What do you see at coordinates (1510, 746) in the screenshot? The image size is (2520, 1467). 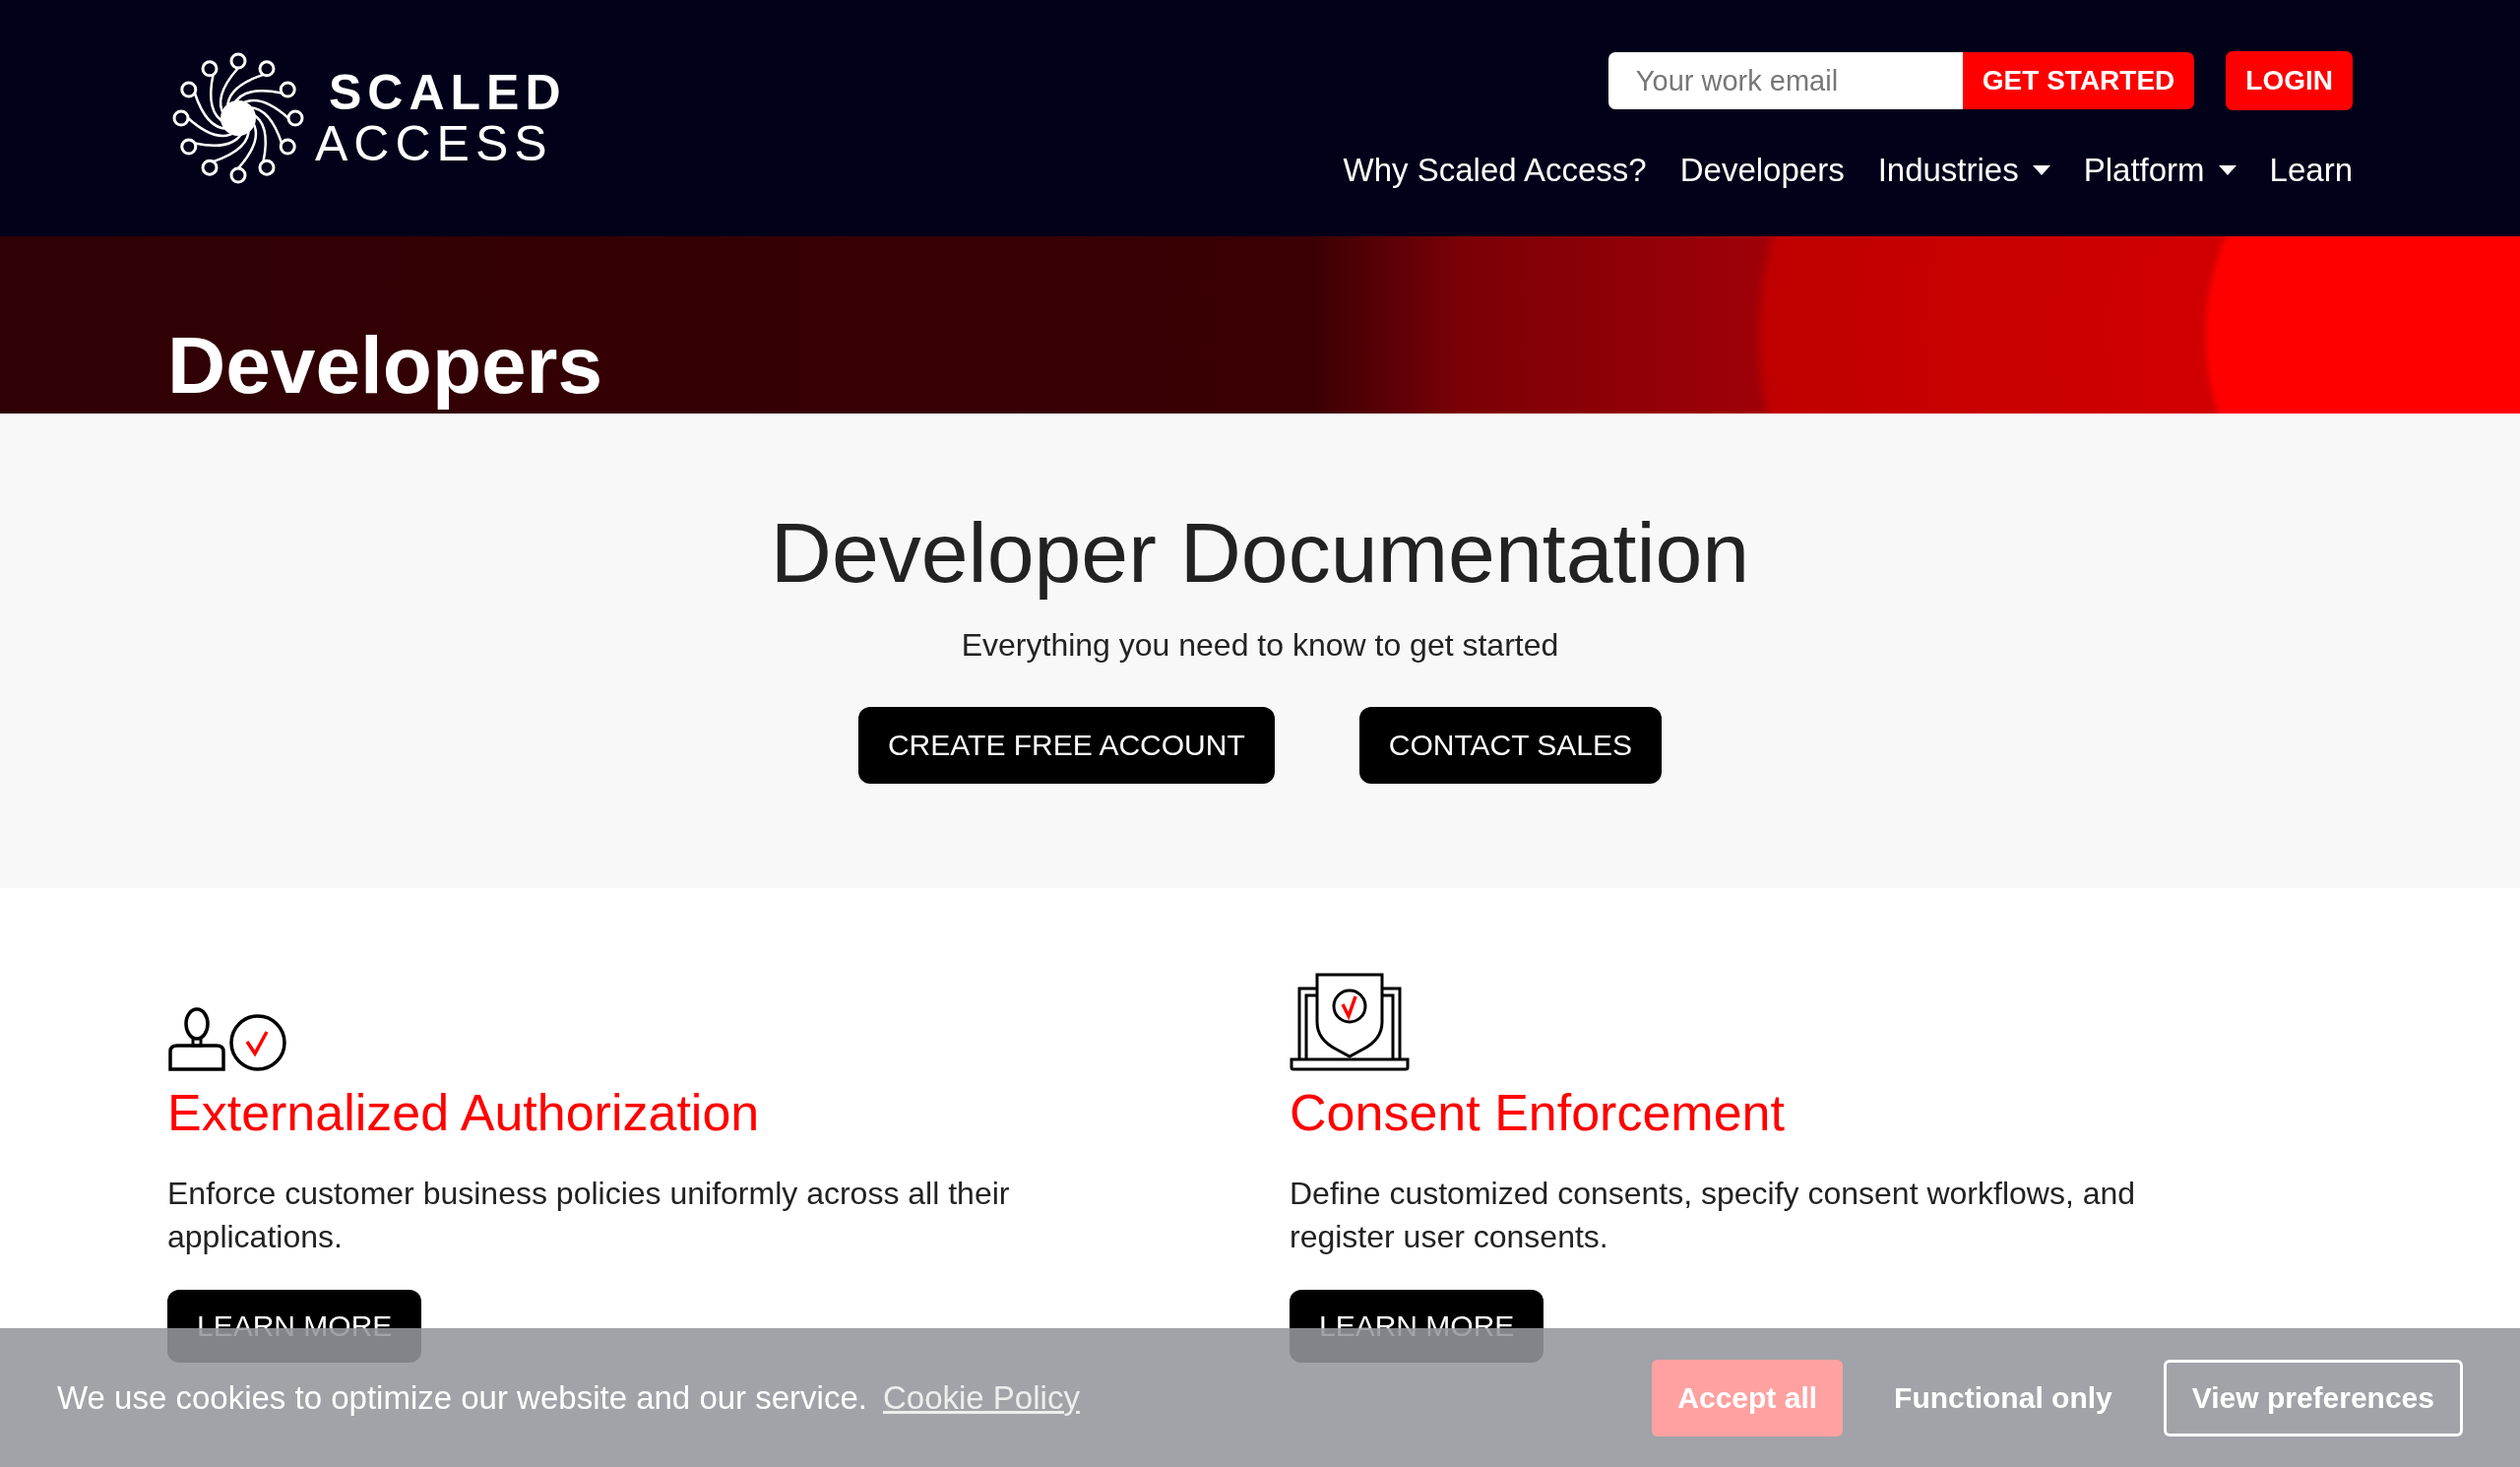 I see `cta-button: CONTACT SALES` at bounding box center [1510, 746].